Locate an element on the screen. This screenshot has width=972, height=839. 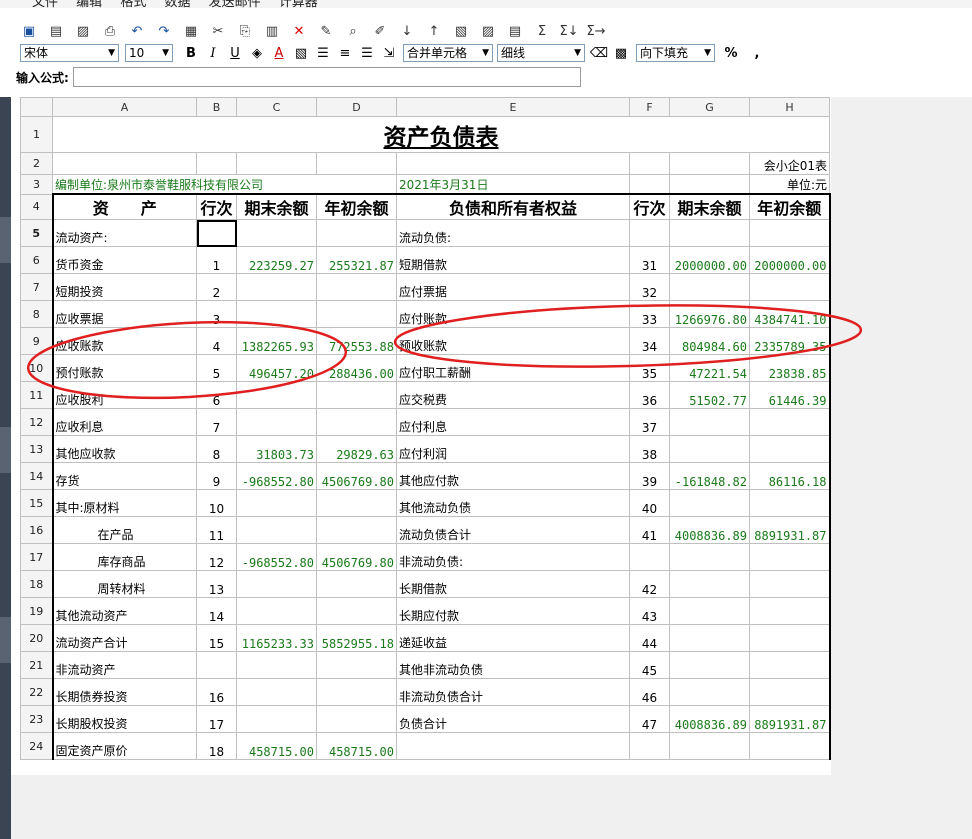
fill-down-select: 向下填充 ▼ is located at coordinates (675, 53).